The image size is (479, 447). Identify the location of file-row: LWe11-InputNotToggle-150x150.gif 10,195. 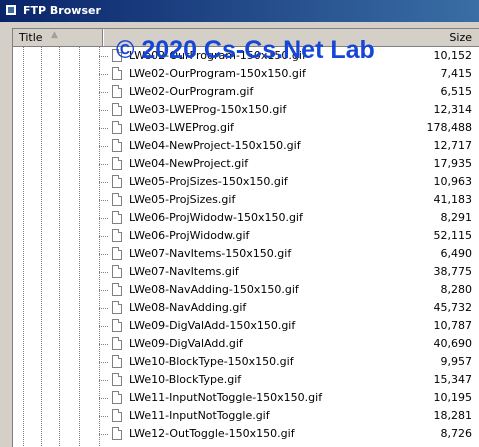
(246, 398).